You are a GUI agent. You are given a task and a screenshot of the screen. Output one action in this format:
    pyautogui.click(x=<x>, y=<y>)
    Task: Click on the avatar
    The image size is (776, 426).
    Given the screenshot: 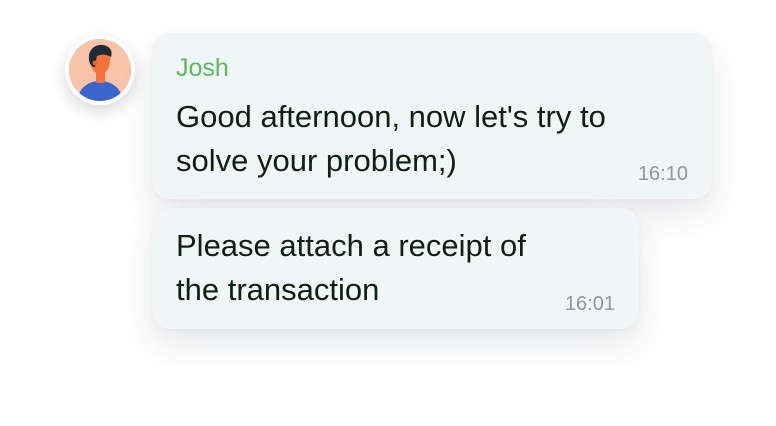 What is the action you would take?
    pyautogui.click(x=100, y=70)
    